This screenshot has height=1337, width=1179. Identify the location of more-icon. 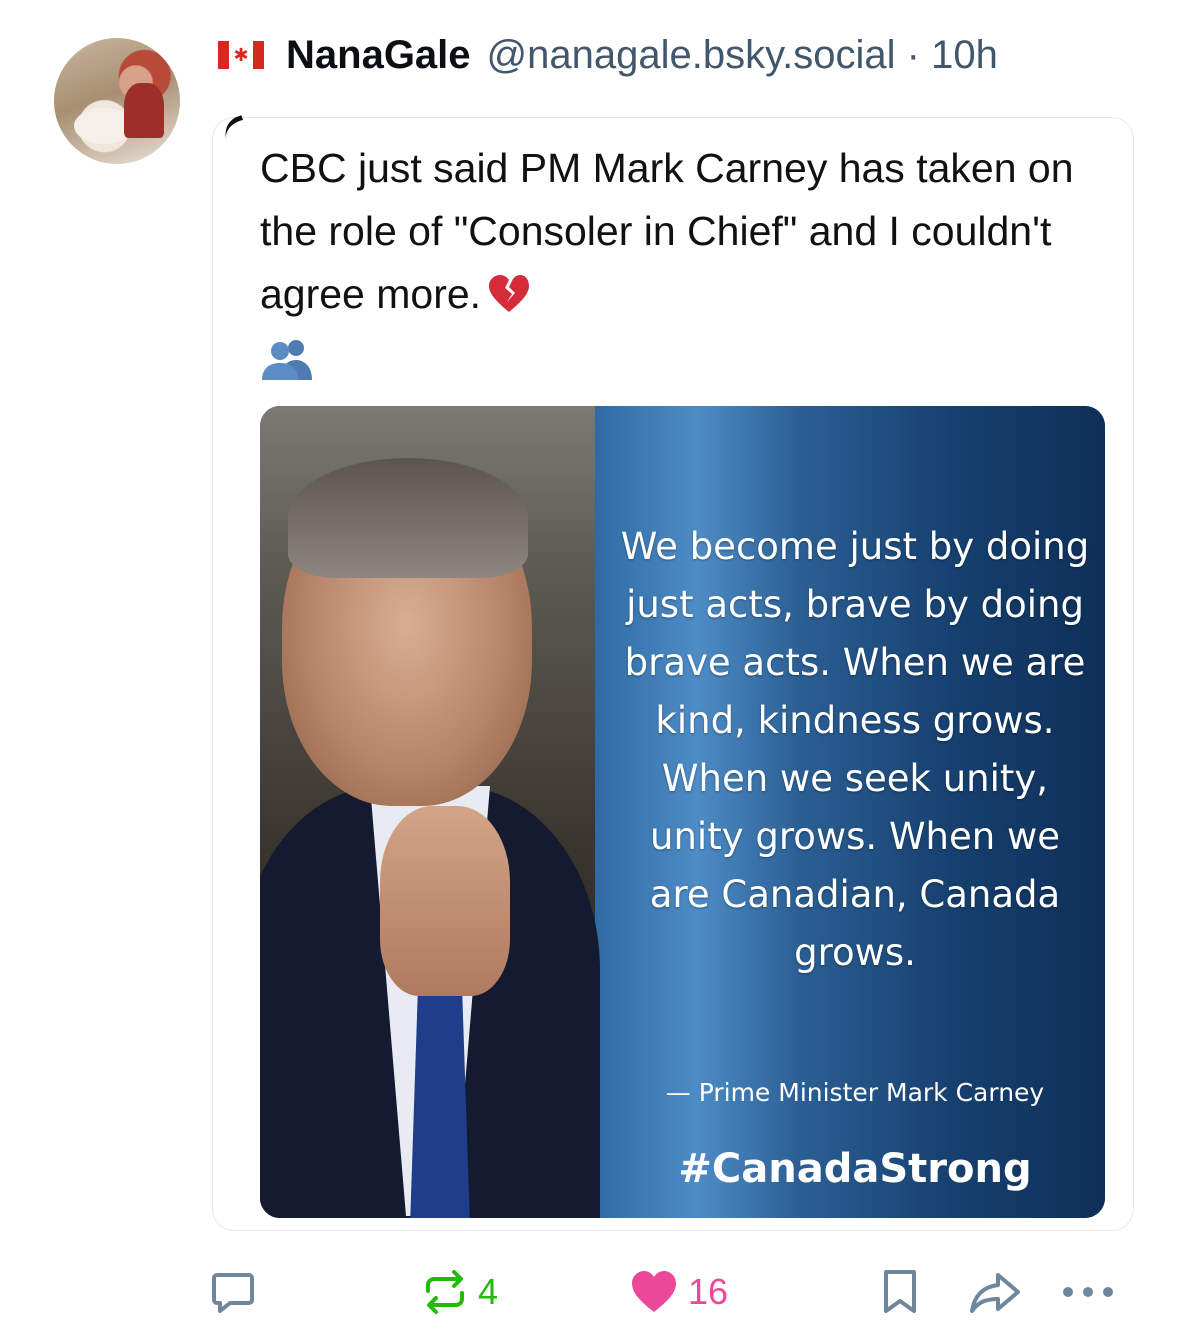
(1088, 1292).